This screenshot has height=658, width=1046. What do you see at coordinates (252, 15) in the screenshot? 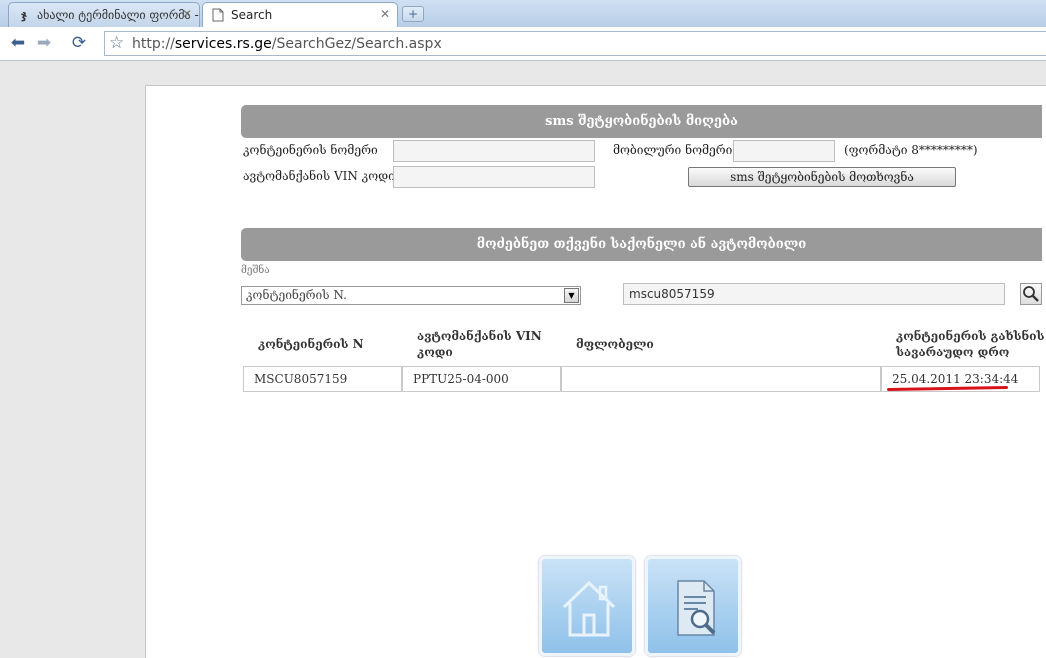
I see `tab-title: Search` at bounding box center [252, 15].